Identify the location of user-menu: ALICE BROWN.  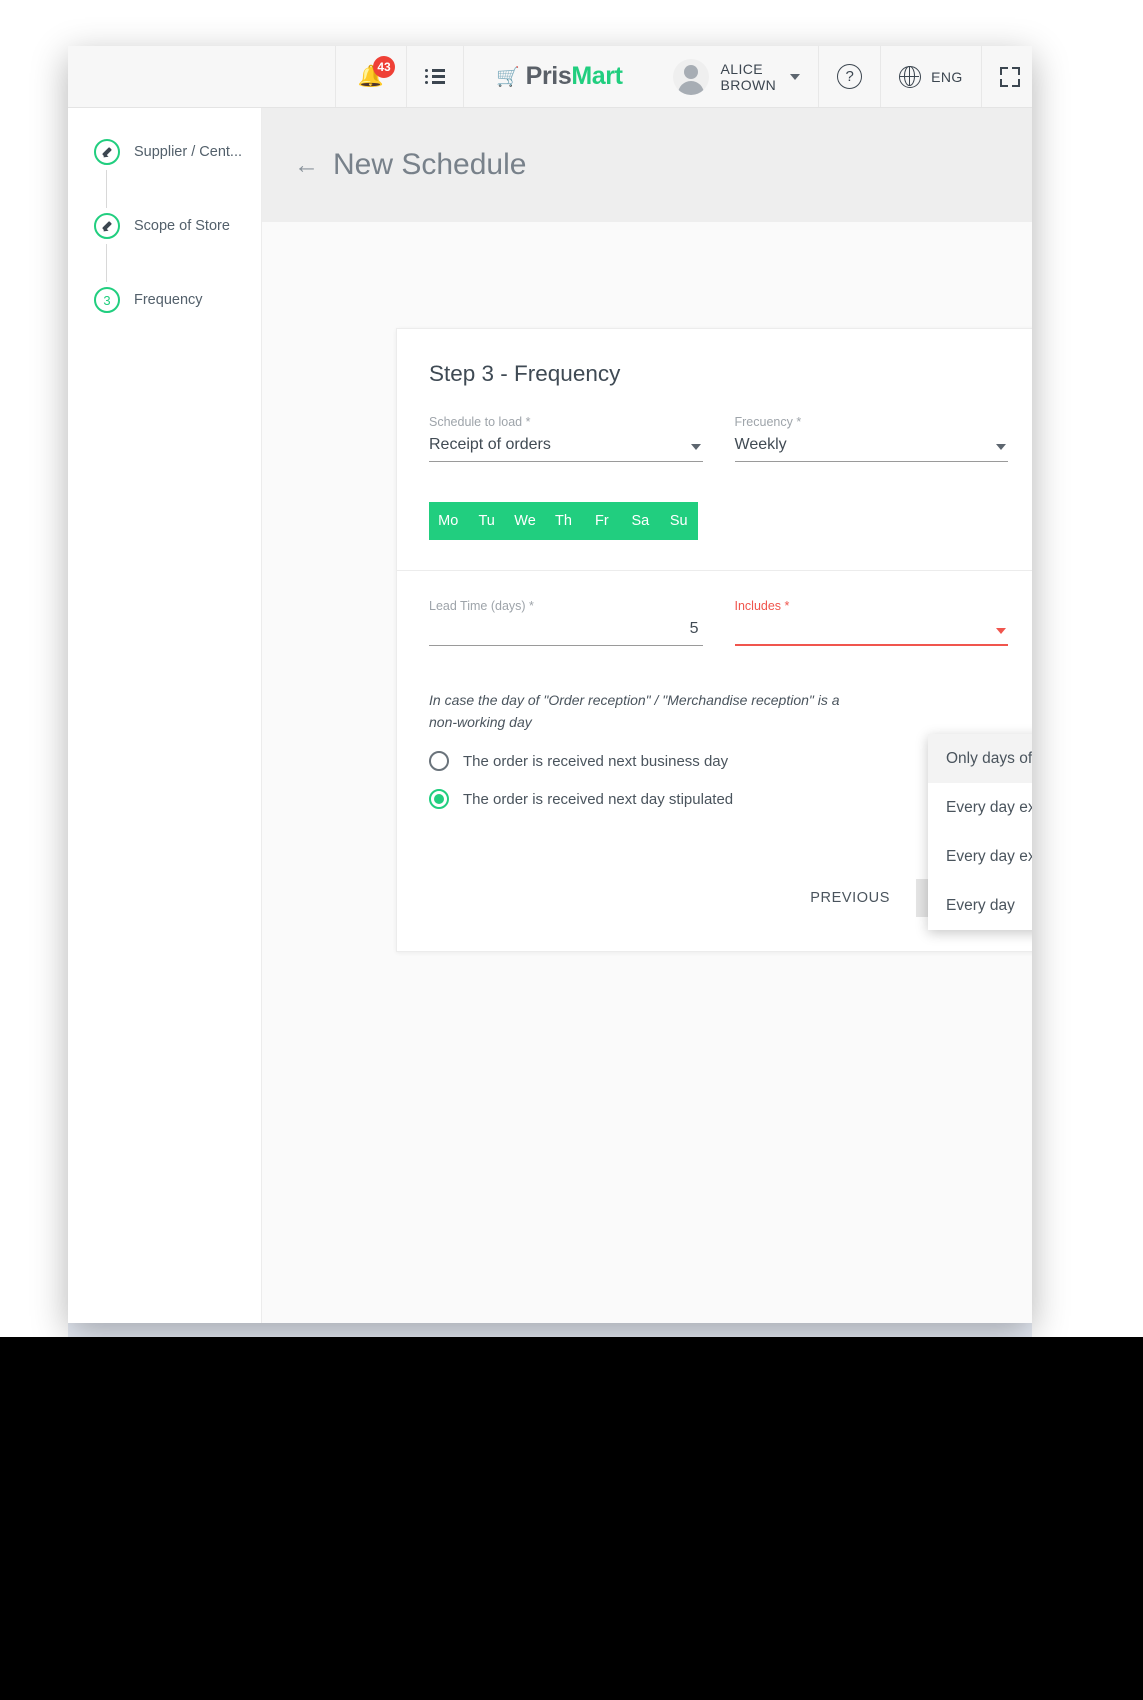
(737, 76).